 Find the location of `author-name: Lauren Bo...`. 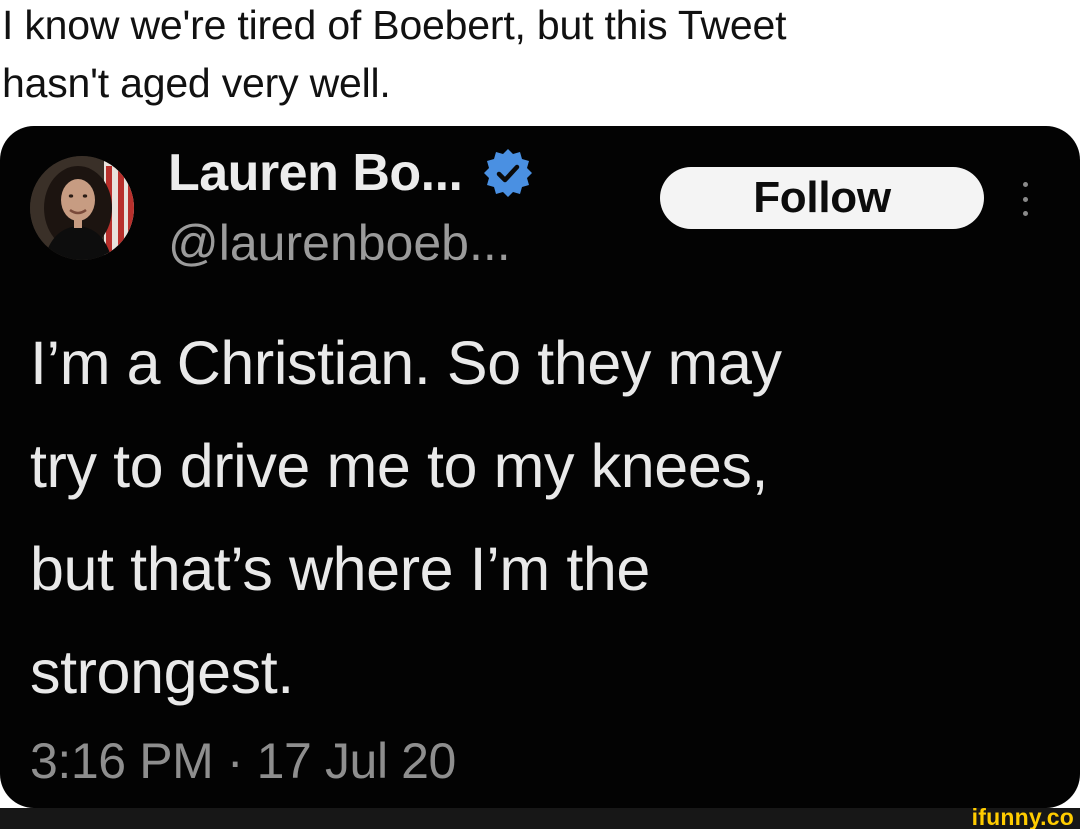

author-name: Lauren Bo... is located at coordinates (315, 173).